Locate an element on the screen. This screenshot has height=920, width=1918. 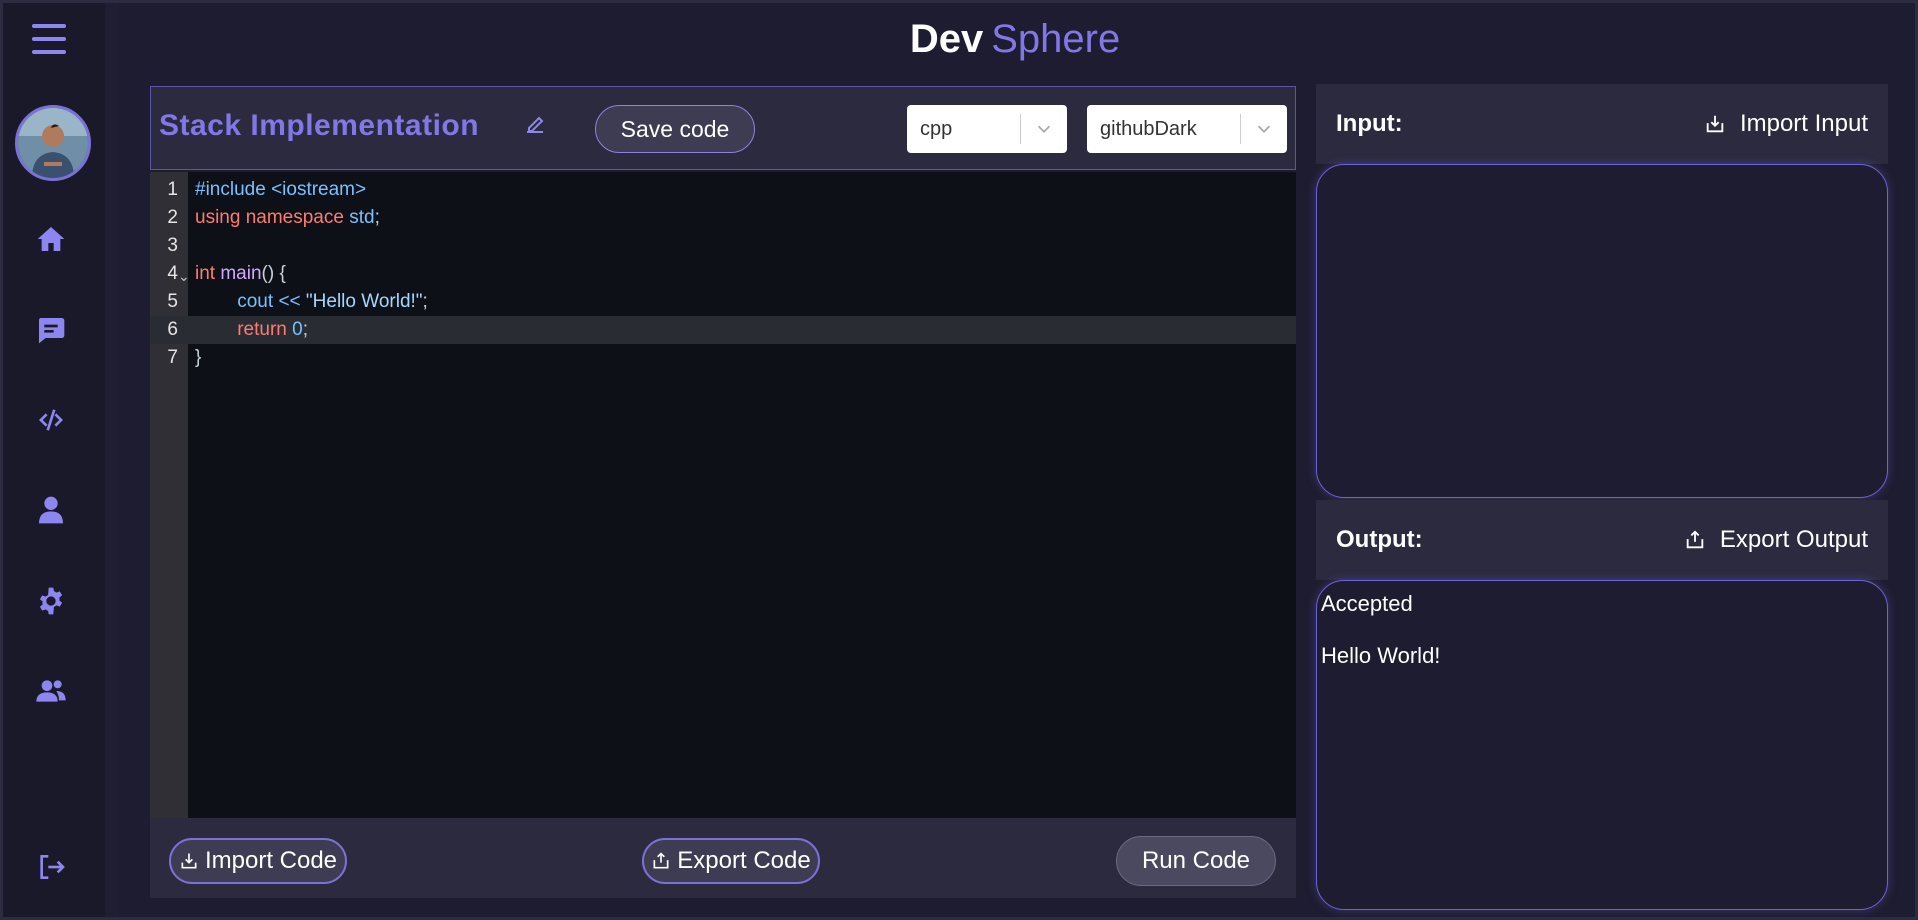
code-line: 1 #include <iostream> is located at coordinates (723, 190).